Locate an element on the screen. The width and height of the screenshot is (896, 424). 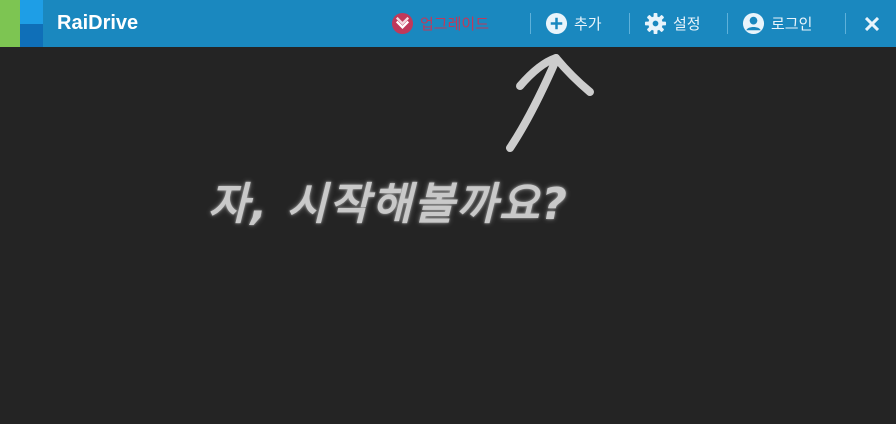
upgrade-button: 업그레이드 is located at coordinates (440, 23).